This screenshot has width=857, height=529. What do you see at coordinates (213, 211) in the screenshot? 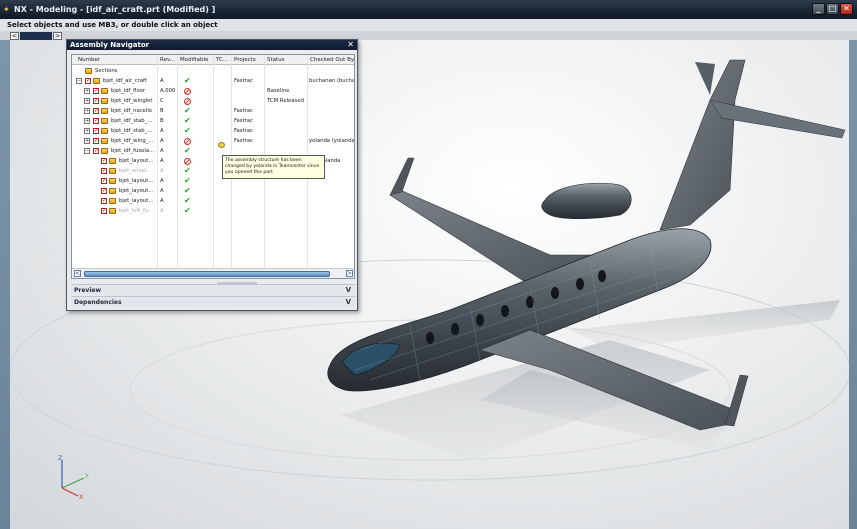
I see `tree-row: ✓ bjet_loft_fu... A ✔` at bounding box center [213, 211].